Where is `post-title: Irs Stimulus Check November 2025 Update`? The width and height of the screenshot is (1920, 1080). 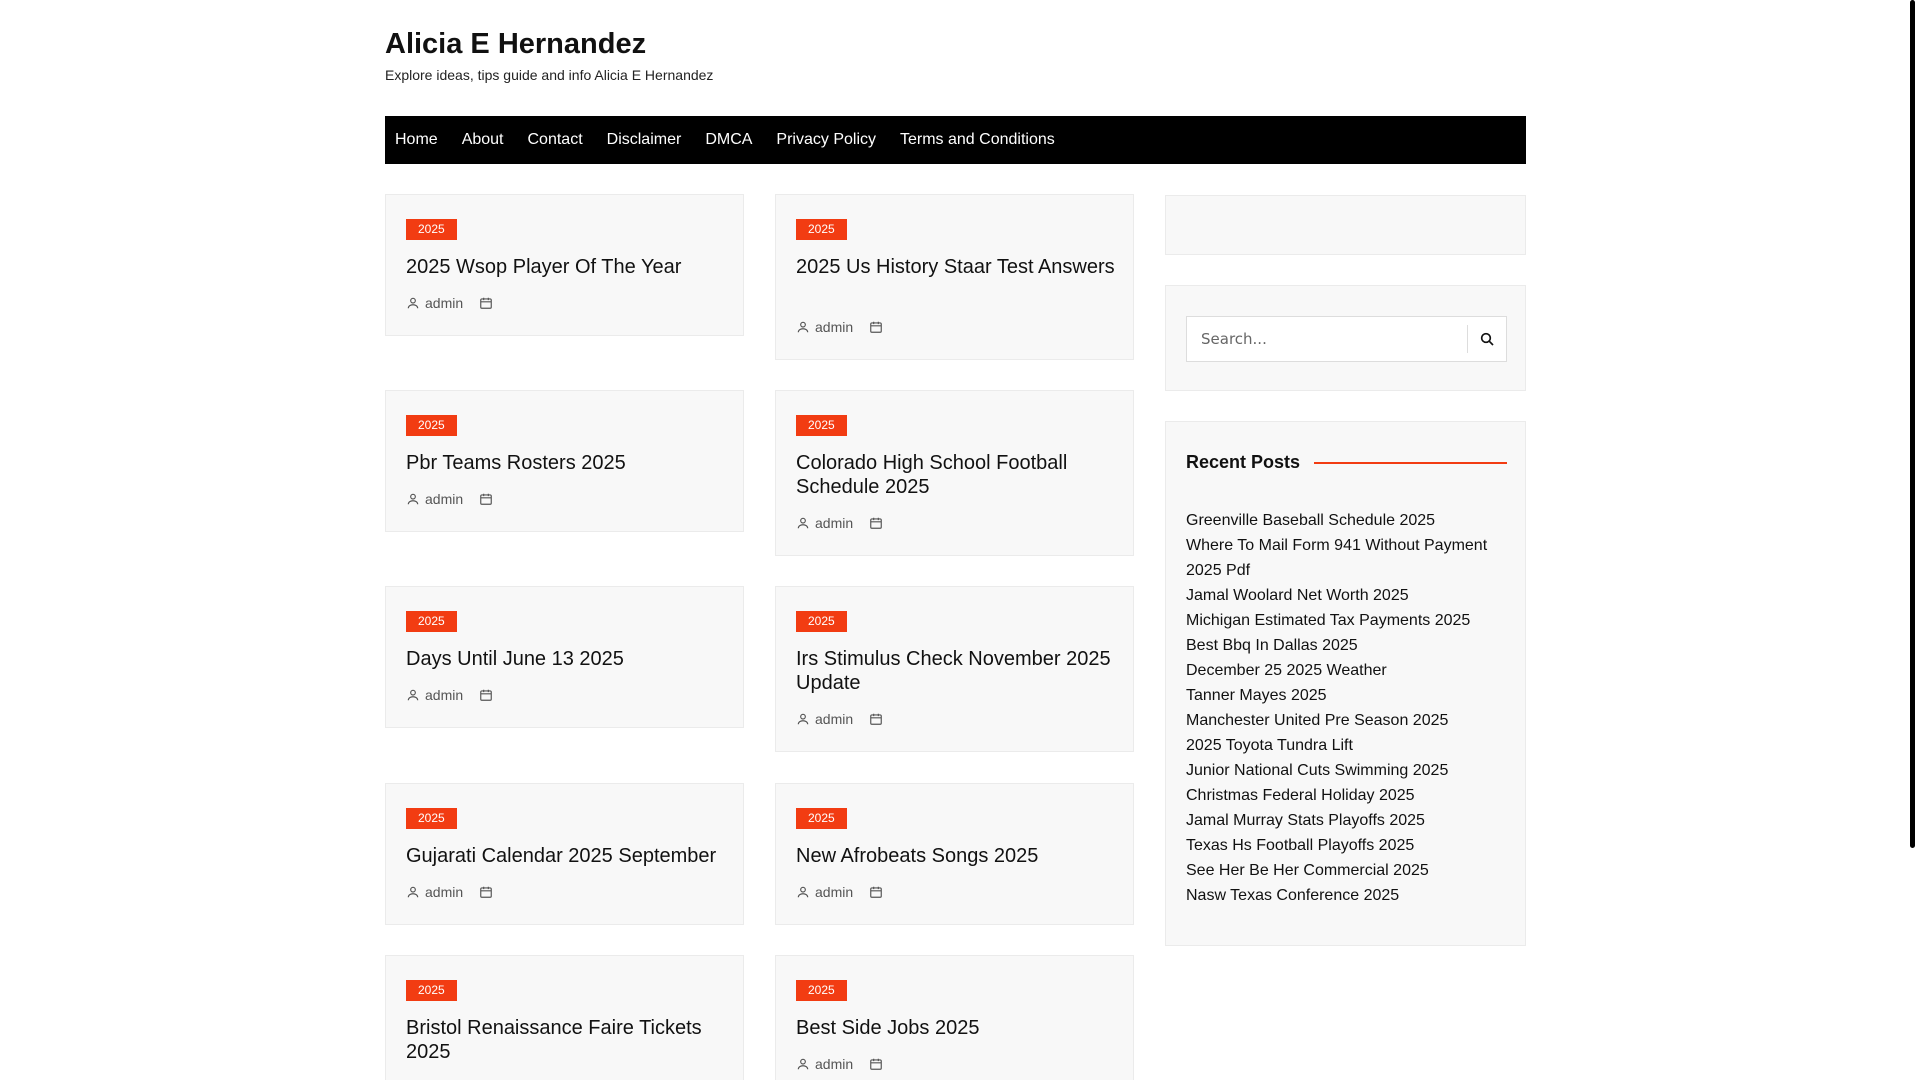
post-title: Irs Stimulus Check November 2025 Update is located at coordinates (958, 671).